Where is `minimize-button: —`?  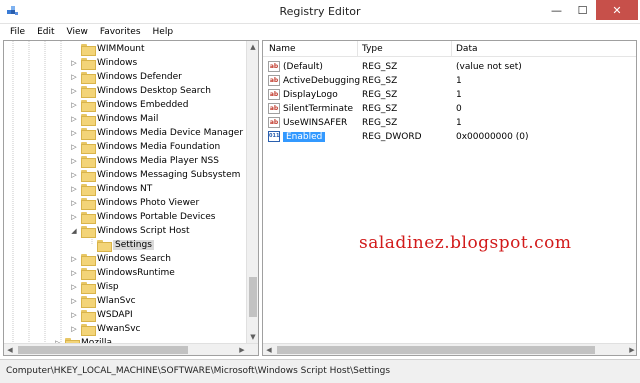 minimize-button: — is located at coordinates (556, 10).